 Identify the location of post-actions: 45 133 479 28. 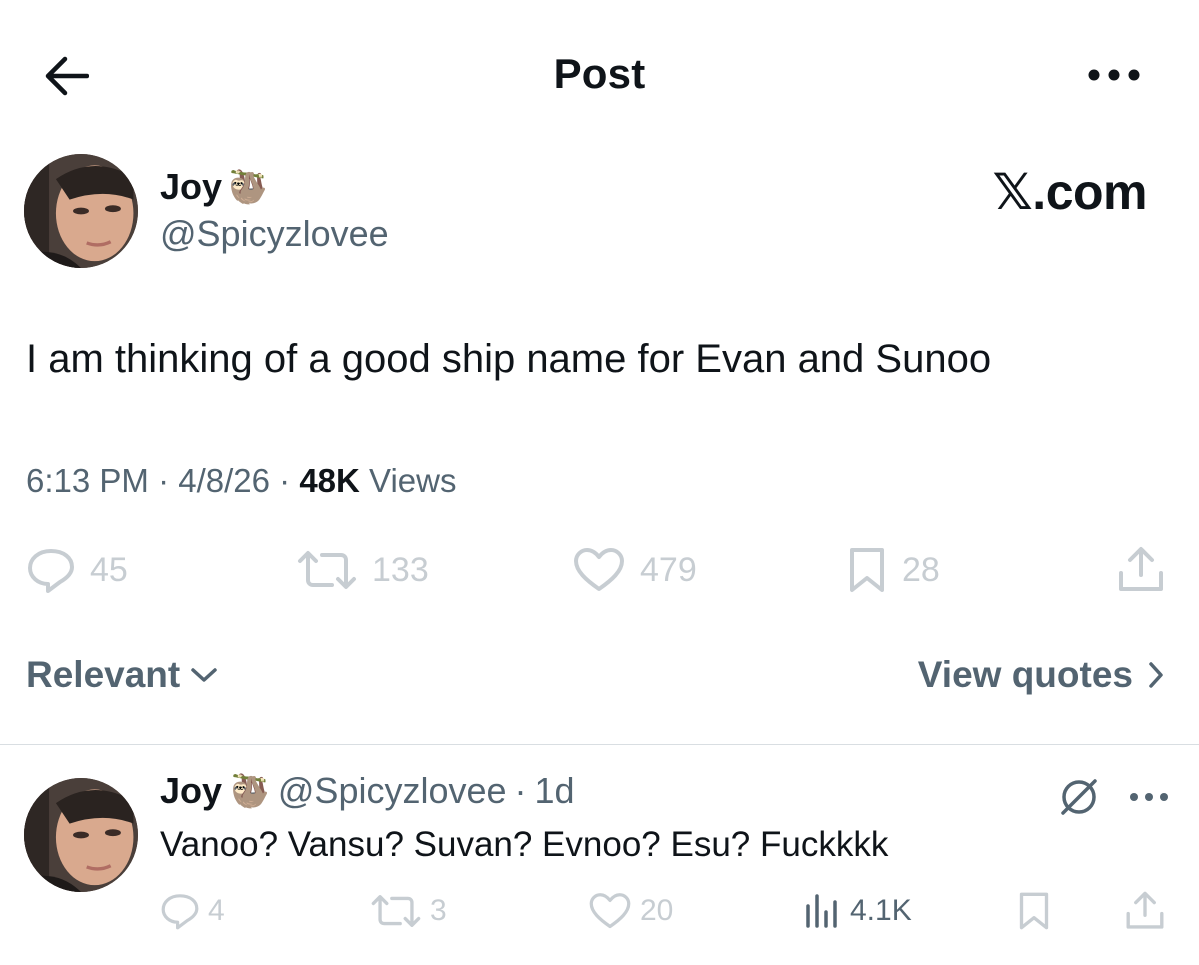
(599, 570).